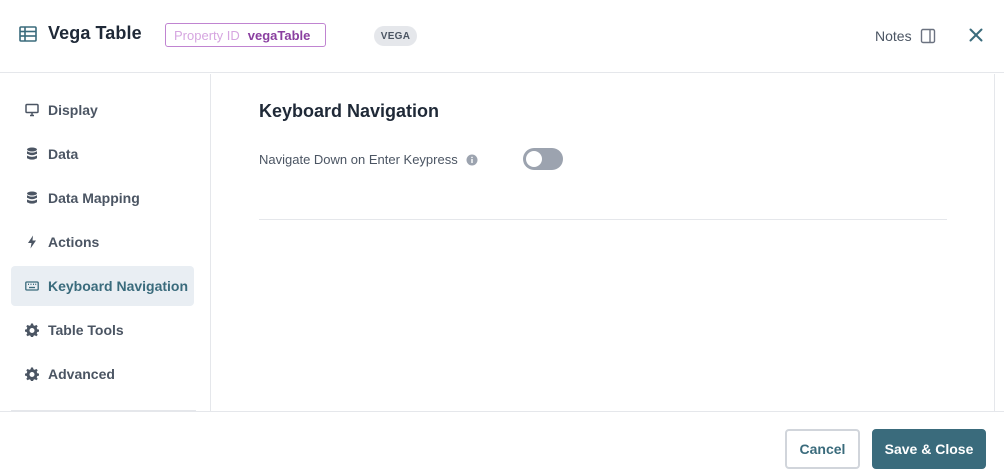 This screenshot has height=476, width=1004. What do you see at coordinates (502, 443) in the screenshot?
I see `dialog-footer: Cancel Save & Close` at bounding box center [502, 443].